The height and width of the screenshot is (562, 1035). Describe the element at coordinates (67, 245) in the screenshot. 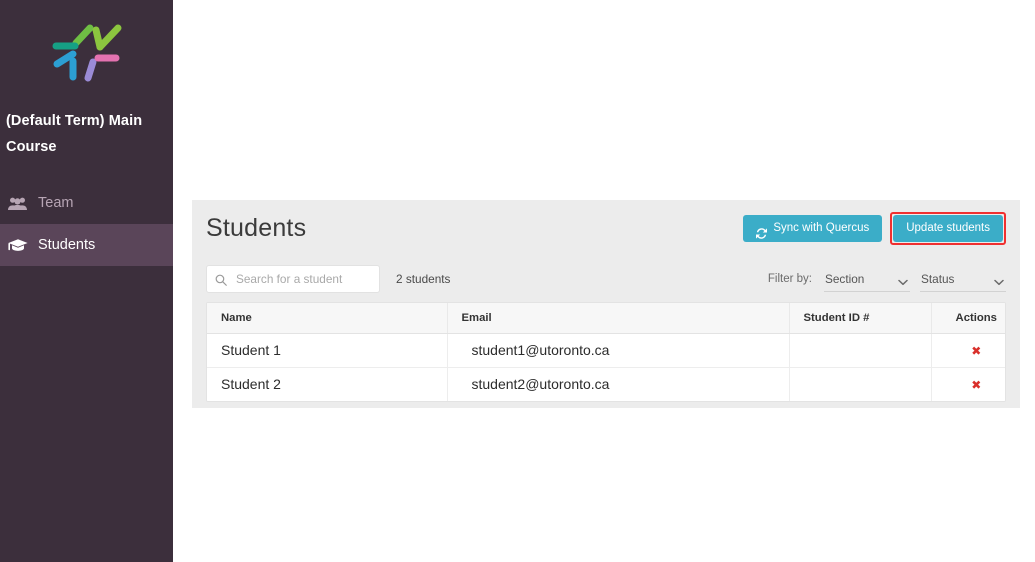

I see `sidebar-item-label-students: Students` at that location.